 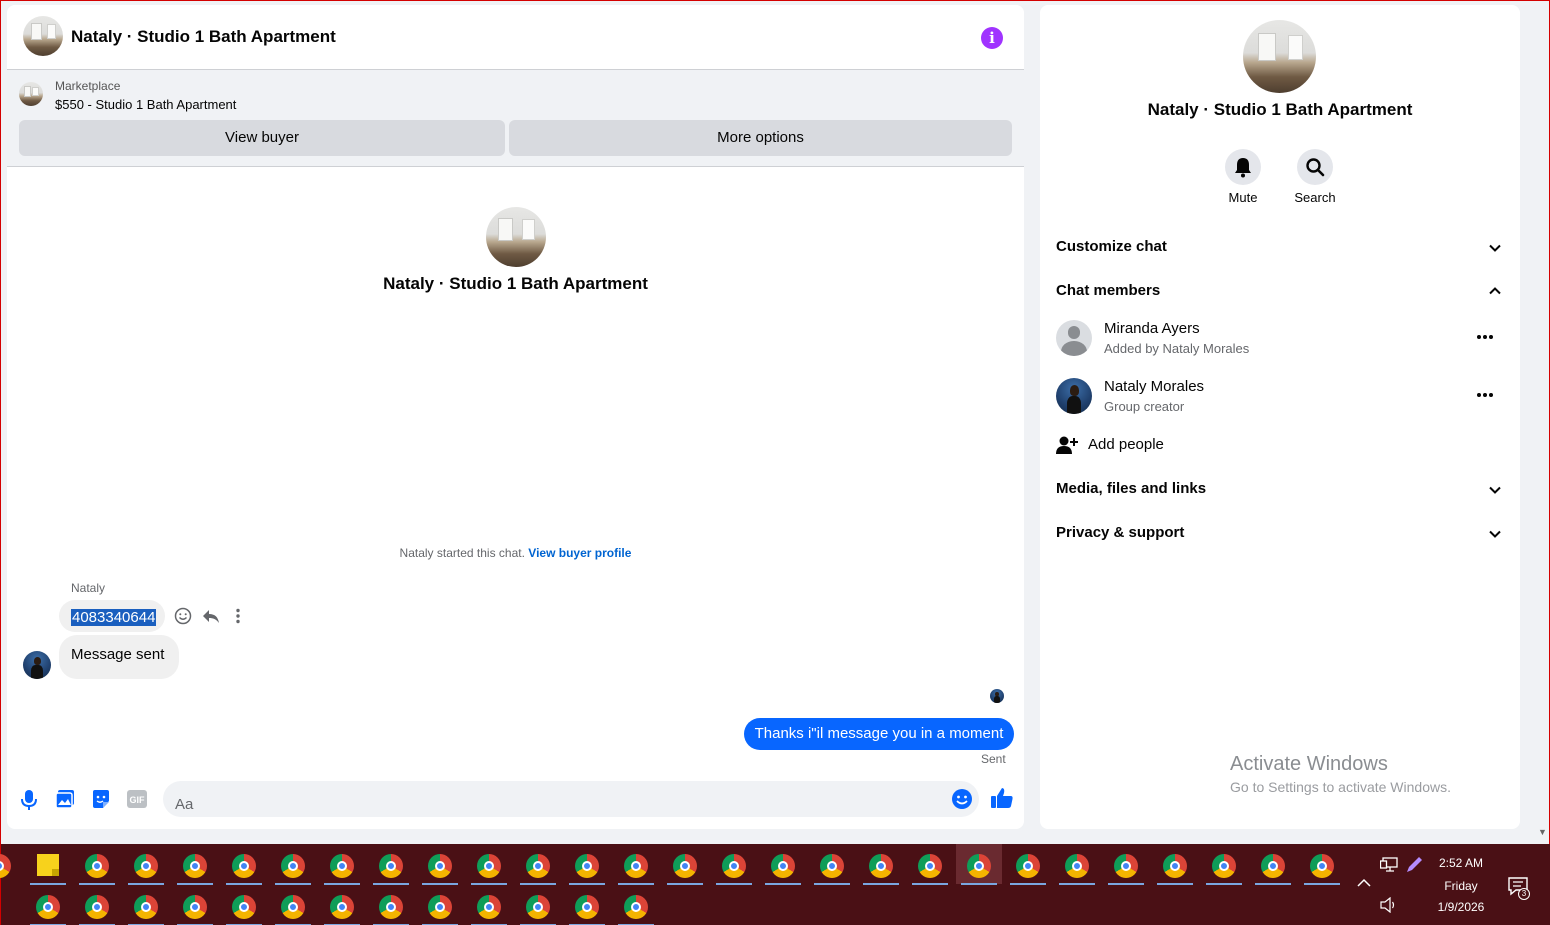 What do you see at coordinates (1315, 197) in the screenshot?
I see `search-label: Search` at bounding box center [1315, 197].